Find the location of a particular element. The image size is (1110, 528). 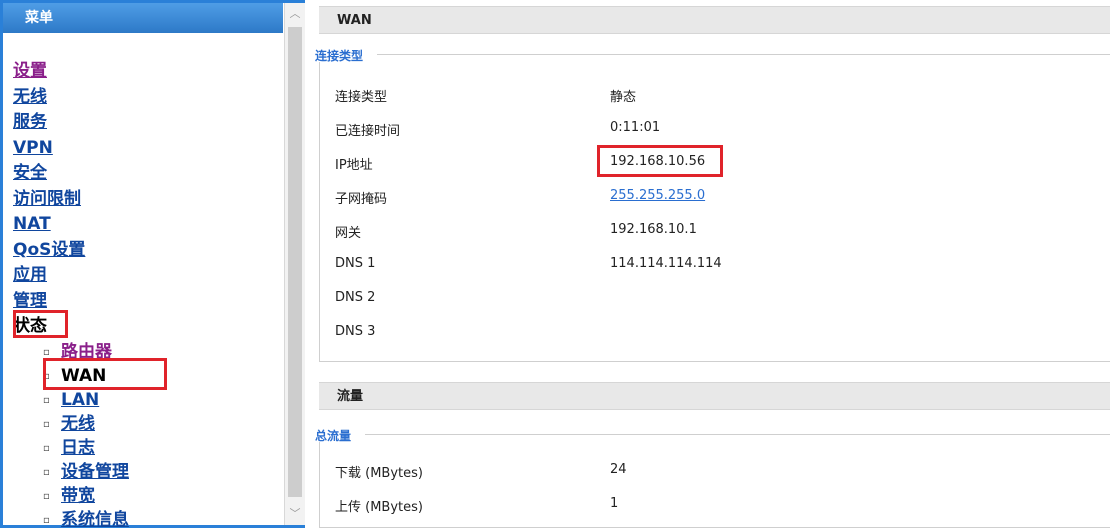

chevron-down-icon: ﹀ is located at coordinates (295, 514).